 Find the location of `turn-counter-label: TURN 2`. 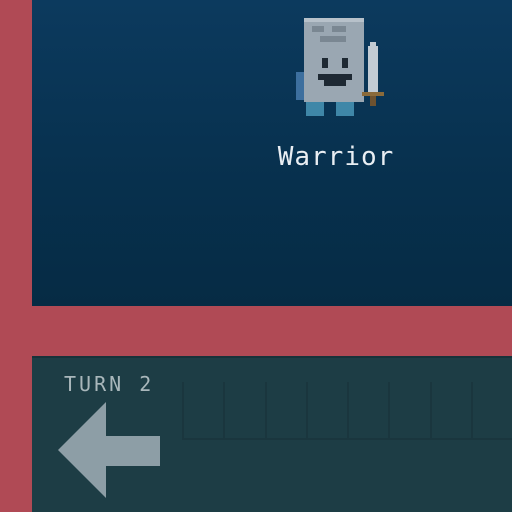

turn-counter-label: TURN 2 is located at coordinates (109, 384).